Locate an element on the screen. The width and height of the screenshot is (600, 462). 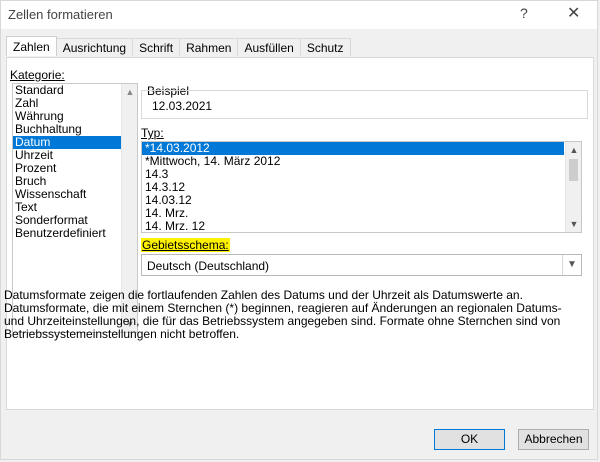
help-button: ? is located at coordinates (524, 13).